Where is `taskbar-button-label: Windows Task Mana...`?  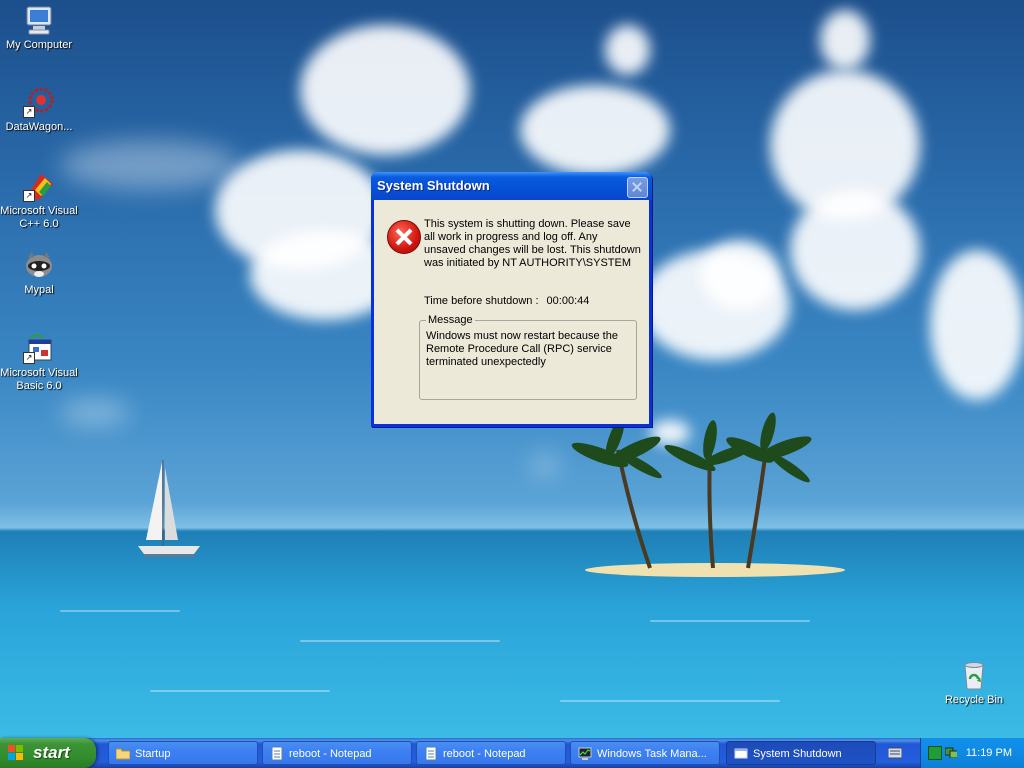 taskbar-button-label: Windows Task Mana... is located at coordinates (652, 754).